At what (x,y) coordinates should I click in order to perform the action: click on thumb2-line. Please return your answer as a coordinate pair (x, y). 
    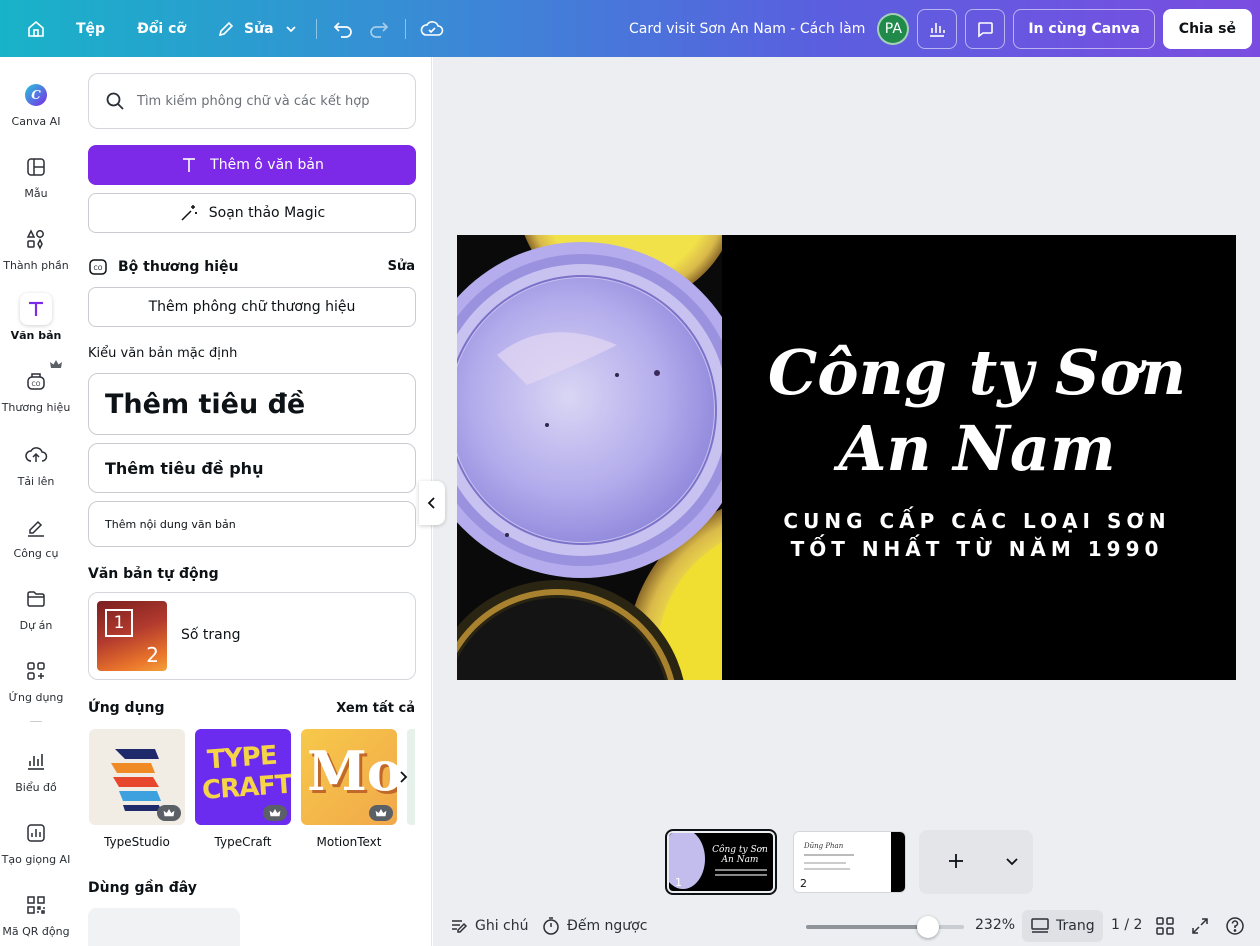
    Looking at the image, I should click on (825, 863).